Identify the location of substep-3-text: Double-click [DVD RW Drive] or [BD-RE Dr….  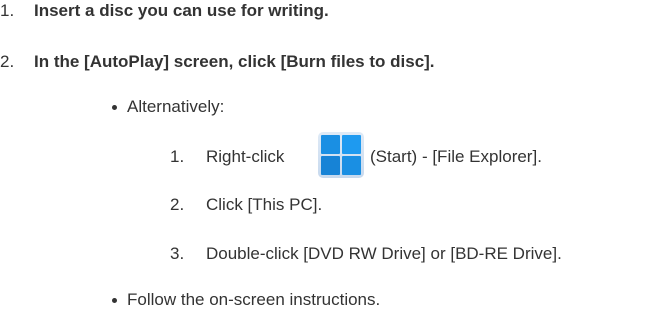
(384, 253).